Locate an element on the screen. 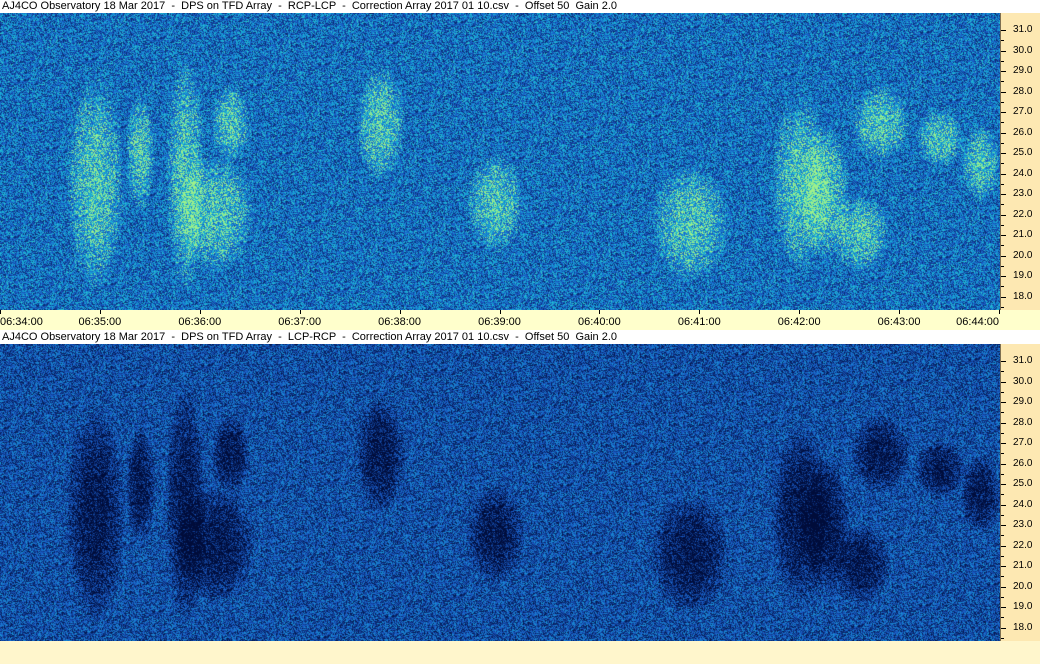 The image size is (1040, 664). freq-label: 24.0 is located at coordinates (1023, 504).